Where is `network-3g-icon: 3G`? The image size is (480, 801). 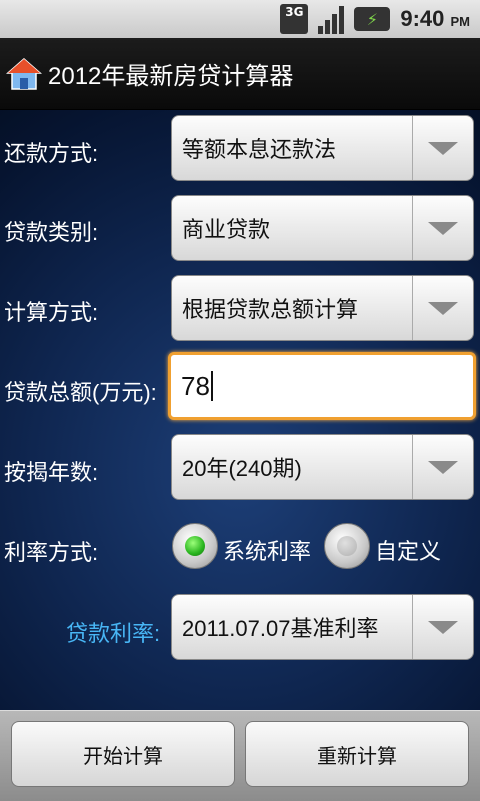 network-3g-icon: 3G is located at coordinates (294, 19).